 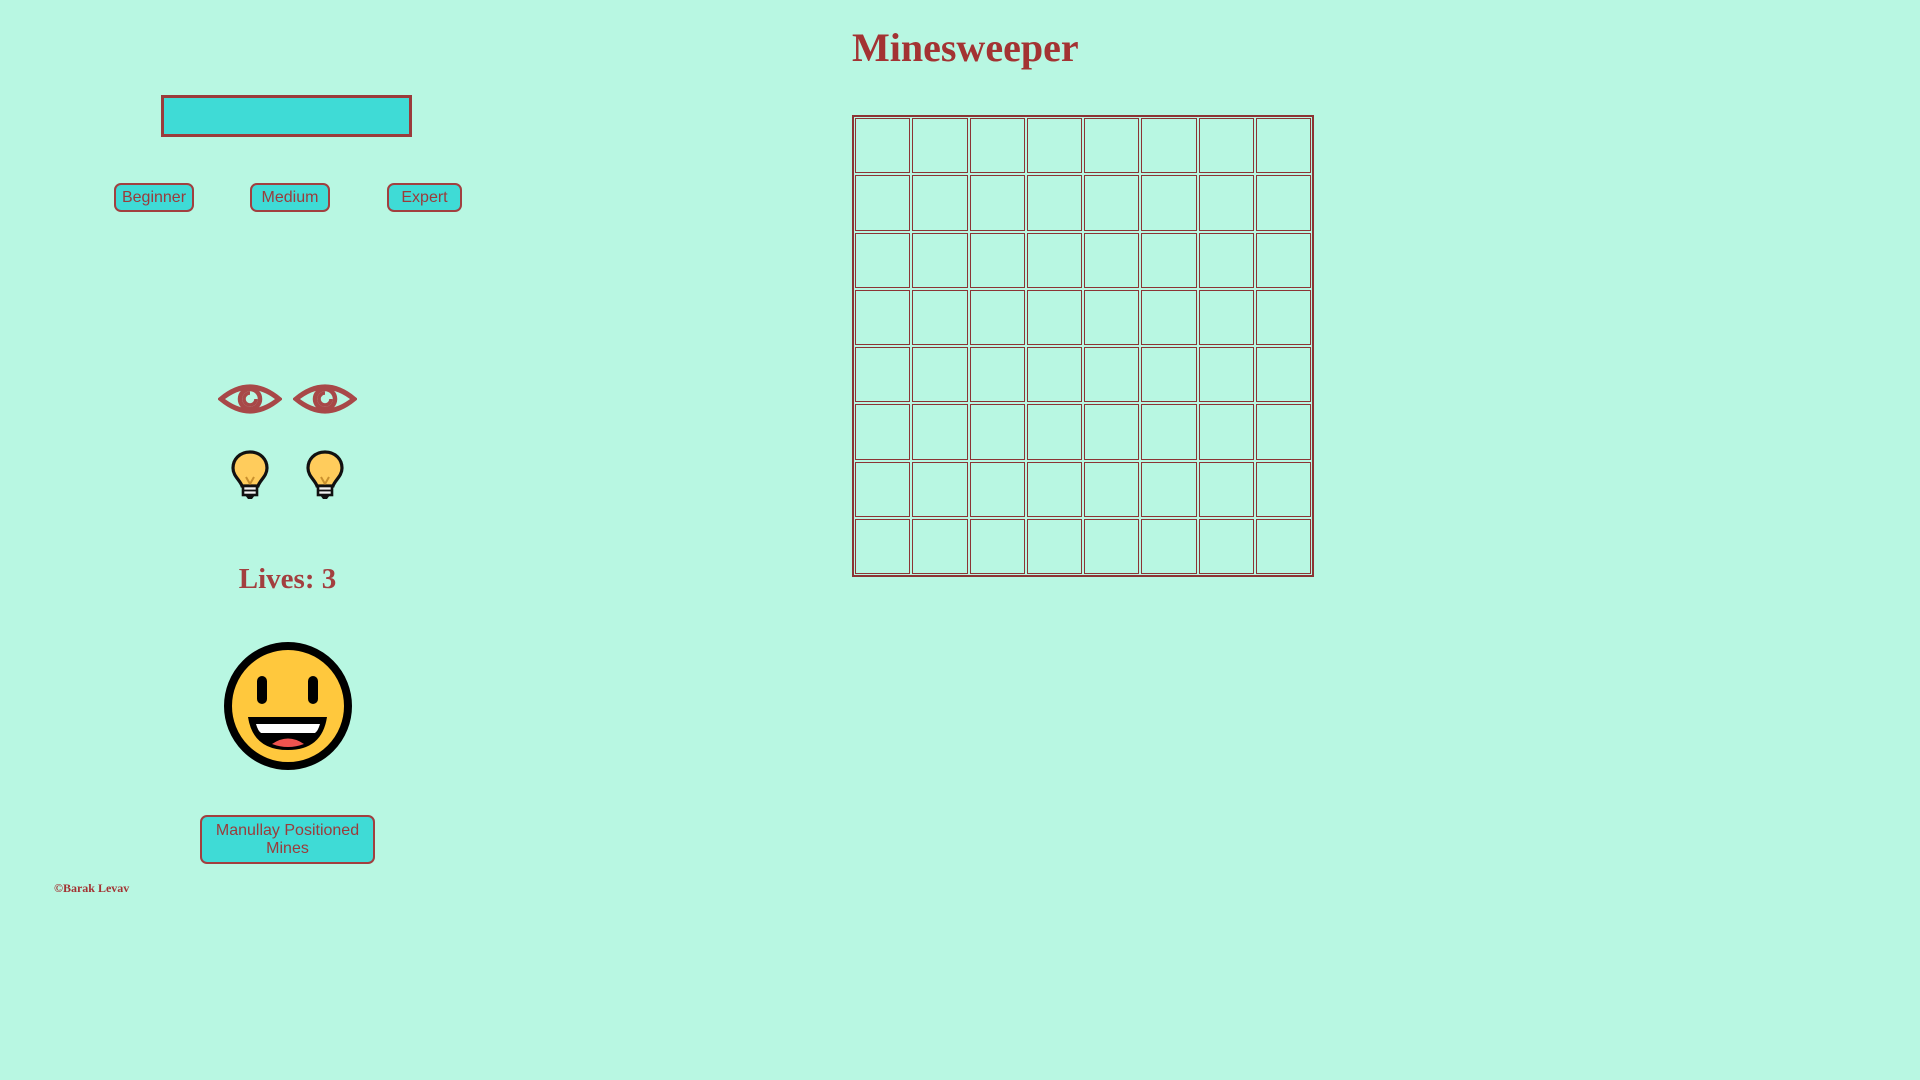 What do you see at coordinates (287, 579) in the screenshot?
I see `lives-counter: Lives: 3` at bounding box center [287, 579].